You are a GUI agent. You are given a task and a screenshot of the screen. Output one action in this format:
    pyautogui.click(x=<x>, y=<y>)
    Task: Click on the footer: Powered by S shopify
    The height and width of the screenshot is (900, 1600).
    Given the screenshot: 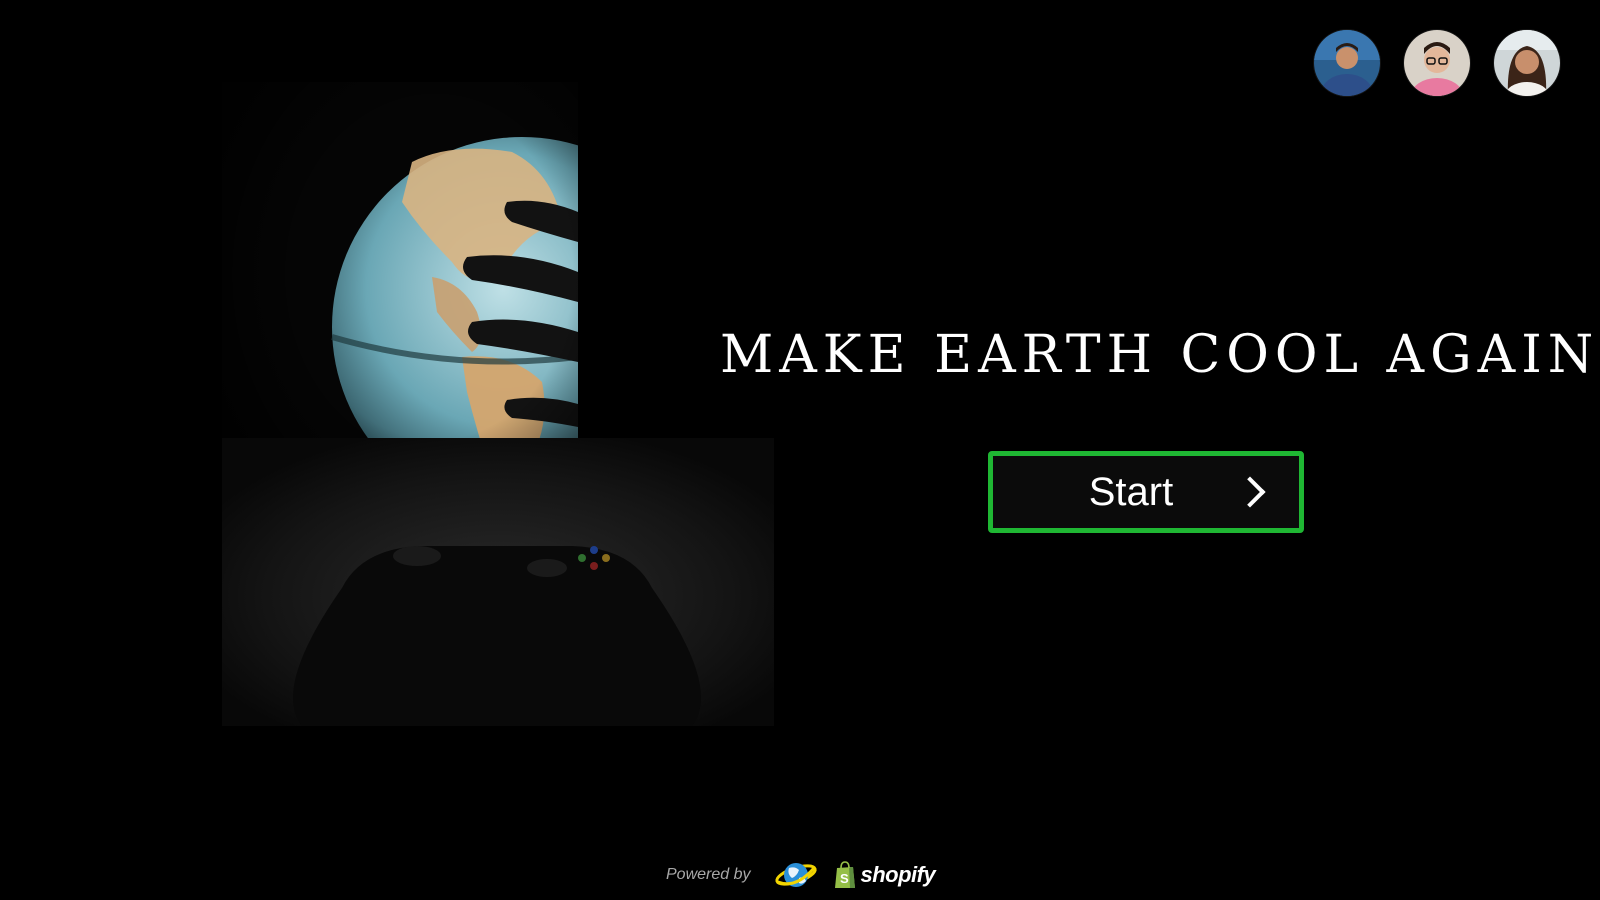 What is the action you would take?
    pyautogui.click(x=801, y=875)
    